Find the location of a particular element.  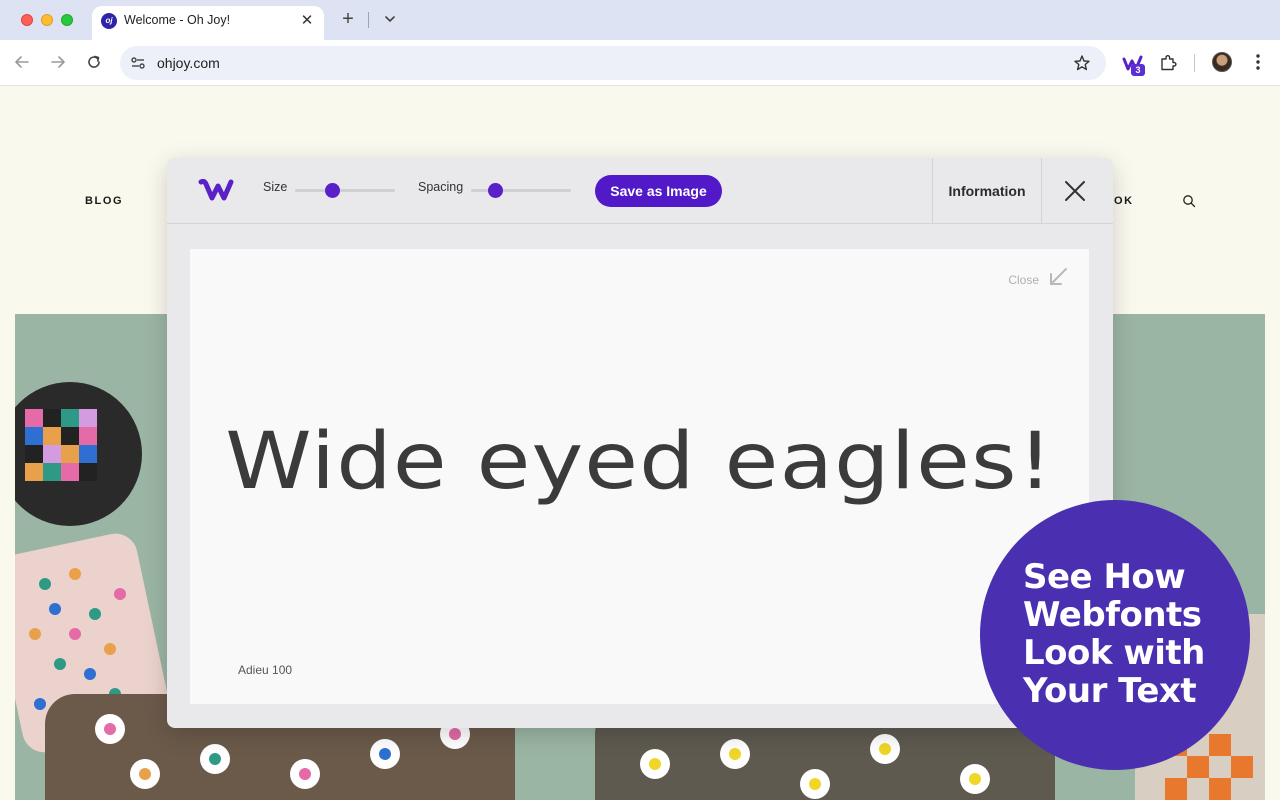

tab-strip: oj Welcome - Oh Joy! ✕ + is located at coordinates (640, 20).